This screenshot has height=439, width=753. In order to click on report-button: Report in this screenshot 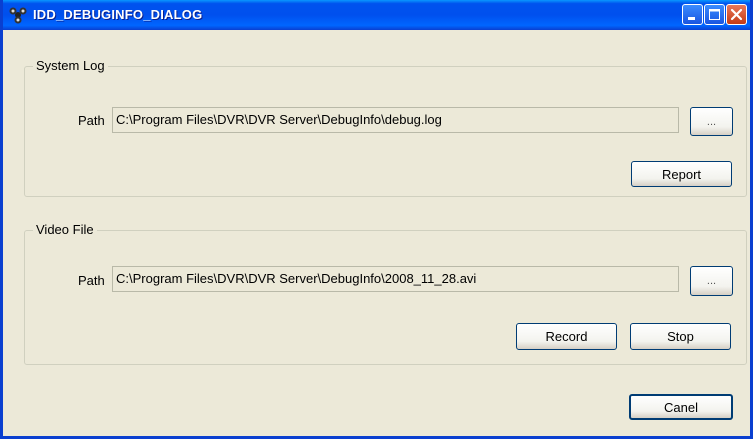, I will do `click(681, 174)`.